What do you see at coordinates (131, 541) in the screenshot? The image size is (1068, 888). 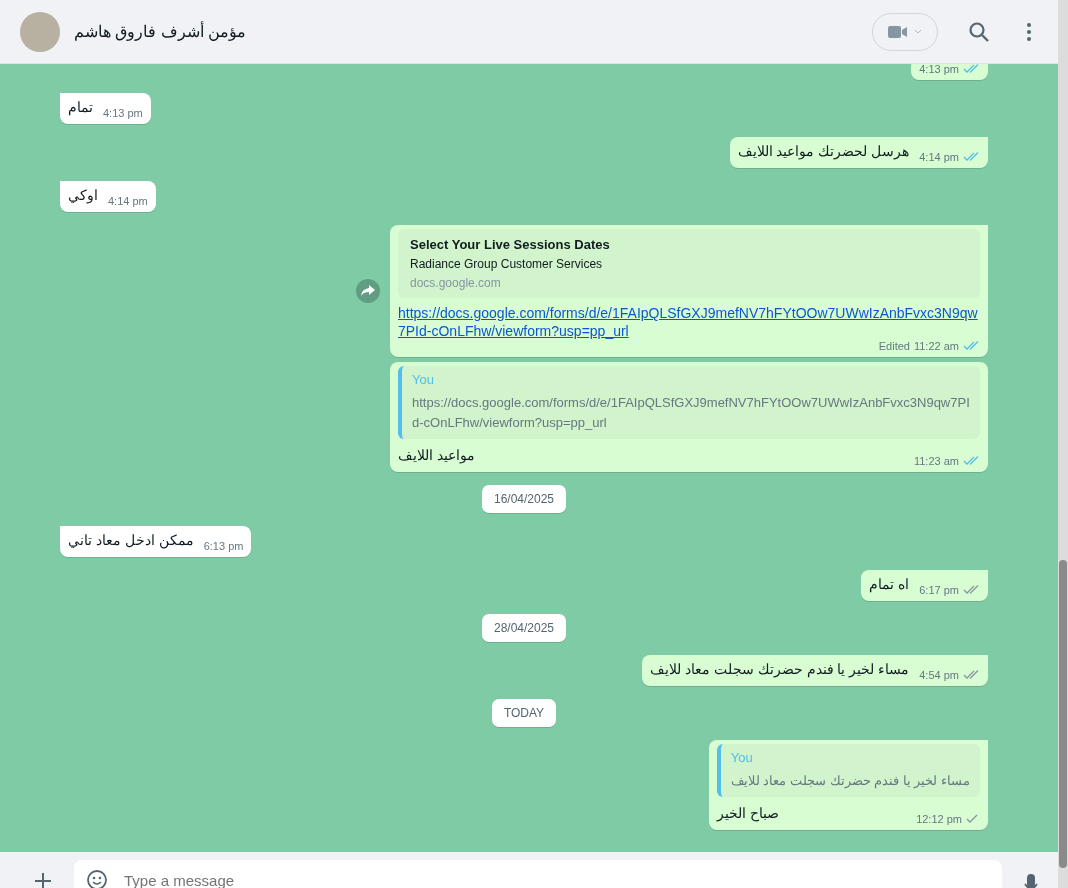 I see `message-text: ممكن ادخل معاد تاني` at bounding box center [131, 541].